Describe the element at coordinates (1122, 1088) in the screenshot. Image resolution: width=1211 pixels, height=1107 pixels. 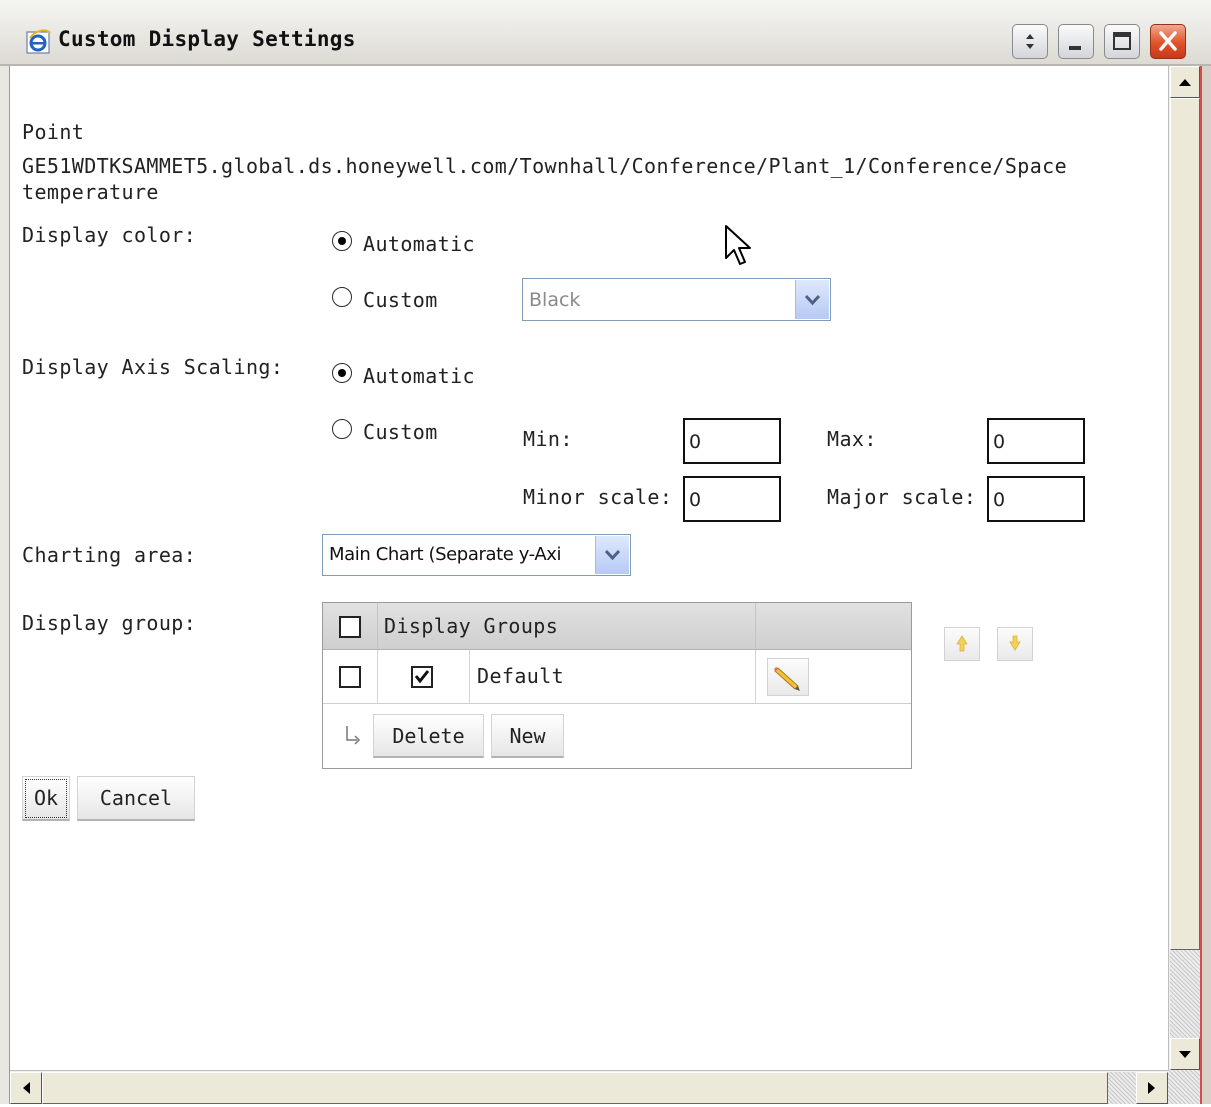
I see `horizontal-scroll-track` at that location.